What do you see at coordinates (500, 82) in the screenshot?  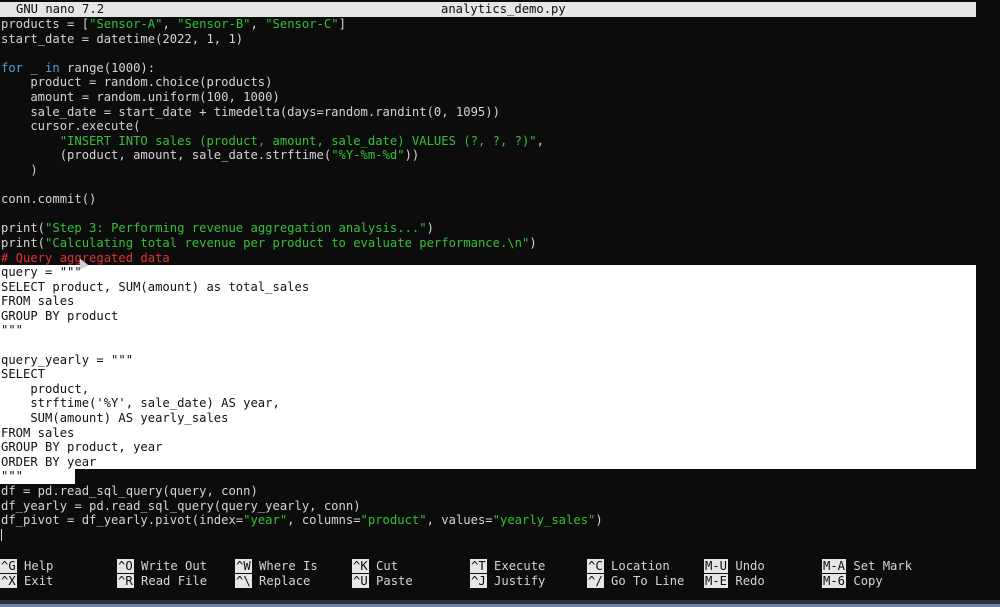 I see `code-line: product = random.choice(products)` at bounding box center [500, 82].